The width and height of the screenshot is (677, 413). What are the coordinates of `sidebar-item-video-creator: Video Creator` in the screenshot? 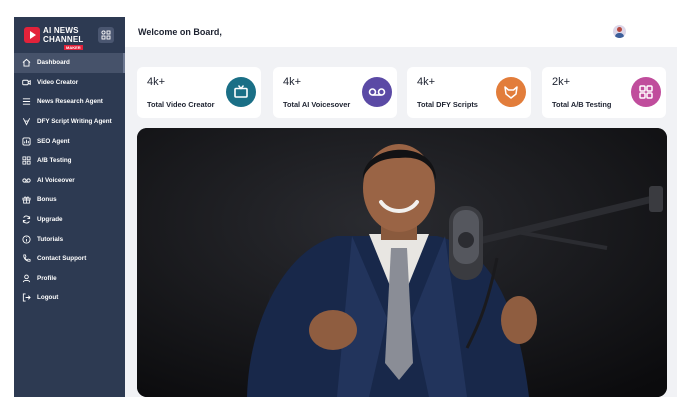 It's located at (69, 83).